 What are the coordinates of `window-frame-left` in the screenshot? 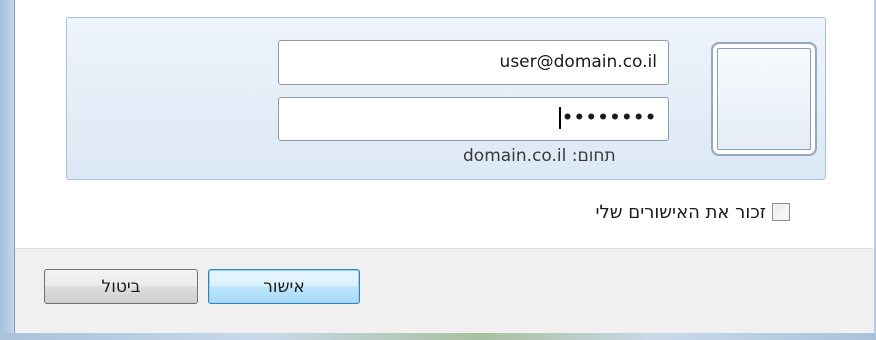 It's located at (7, 170).